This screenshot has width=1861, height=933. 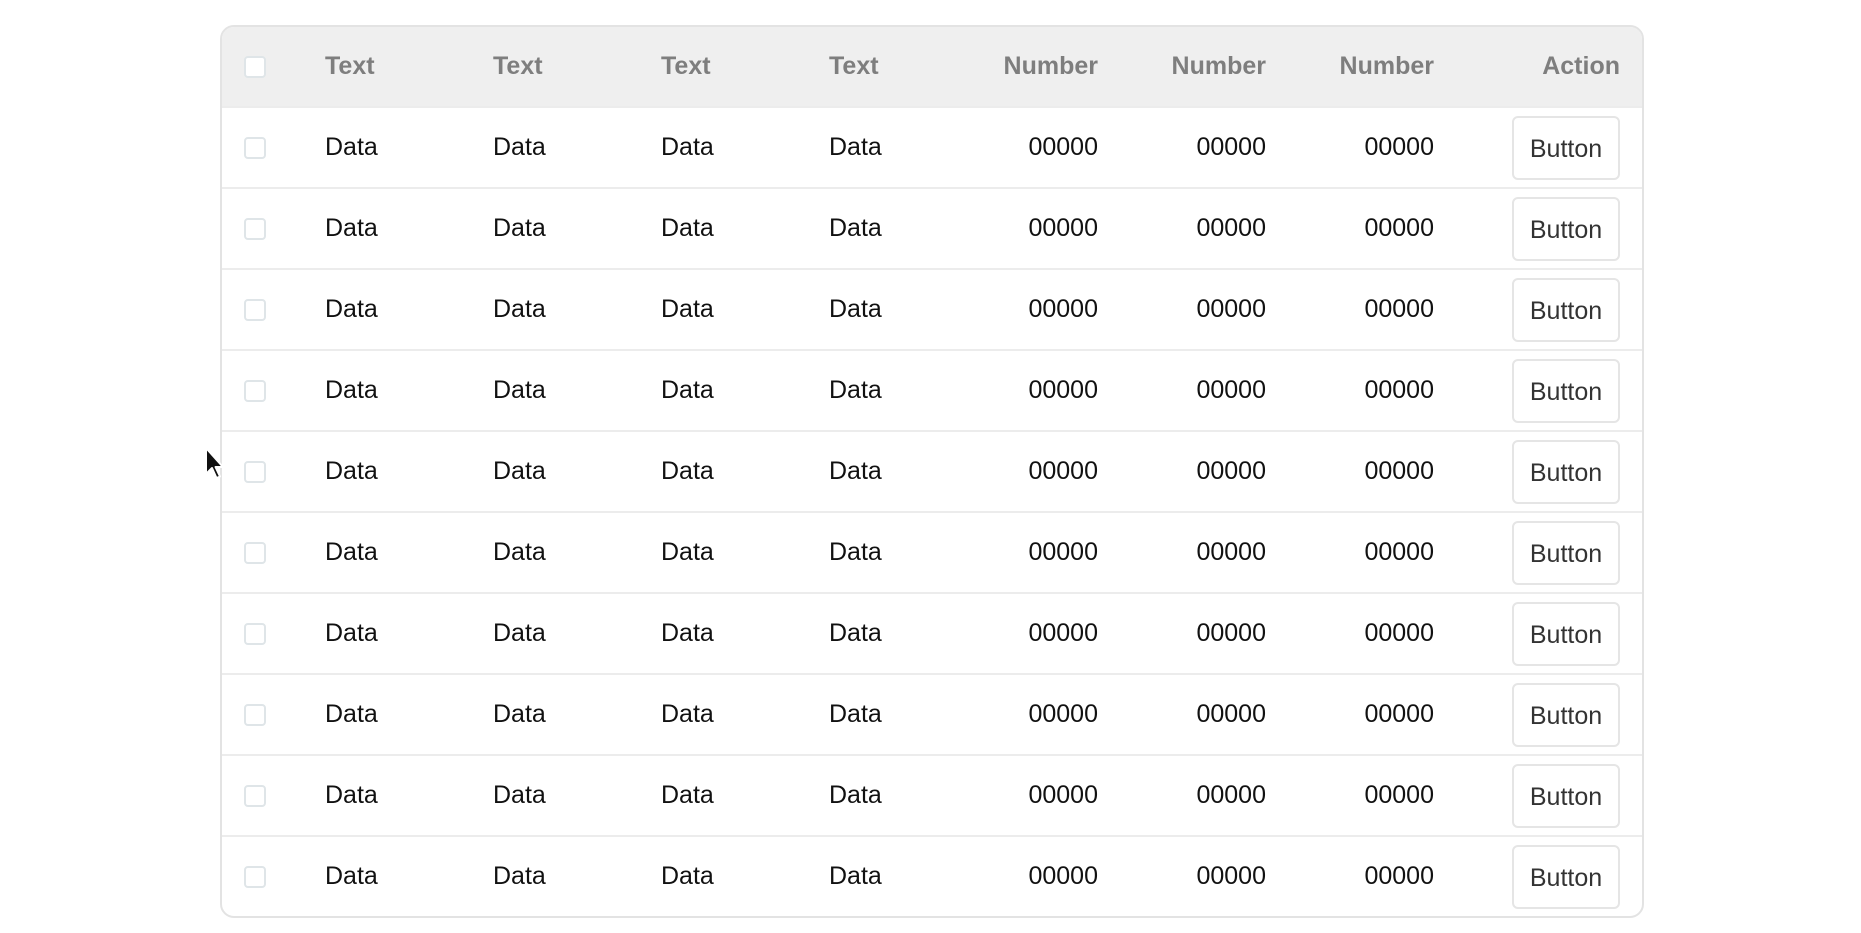 What do you see at coordinates (273, 66) in the screenshot?
I see `header-checkbox-cell` at bounding box center [273, 66].